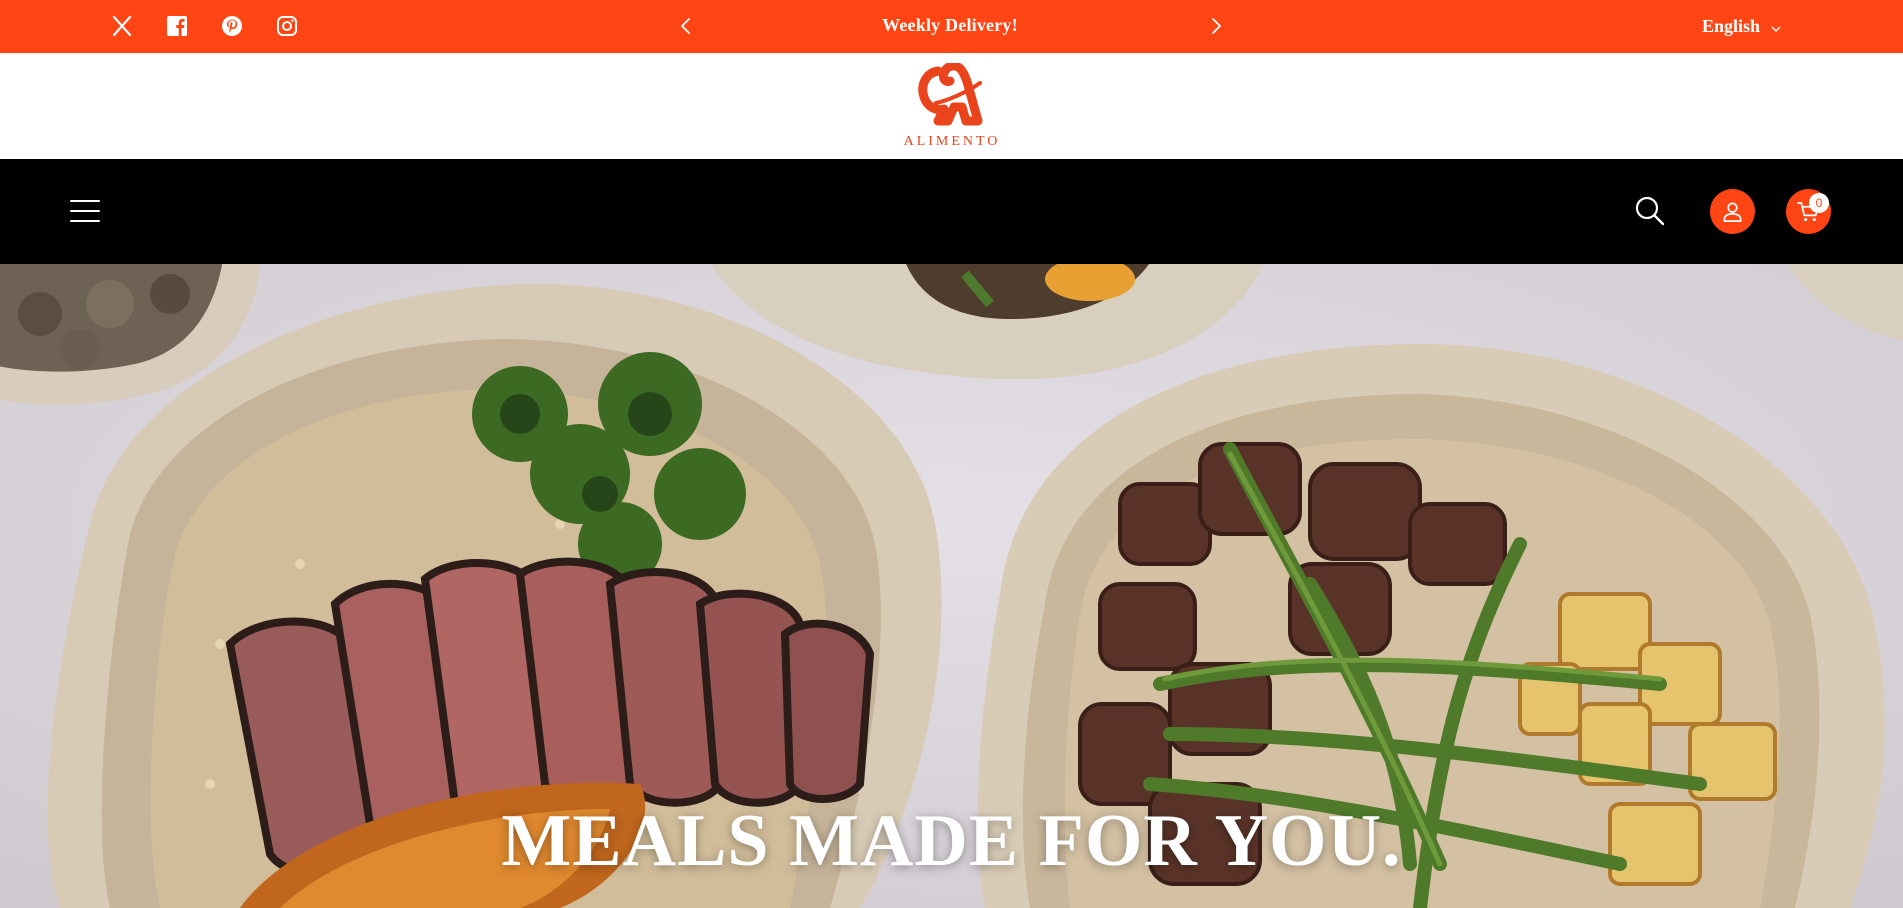 The width and height of the screenshot is (1903, 908). What do you see at coordinates (1776, 29) in the screenshot?
I see `chevron-down-icon` at bounding box center [1776, 29].